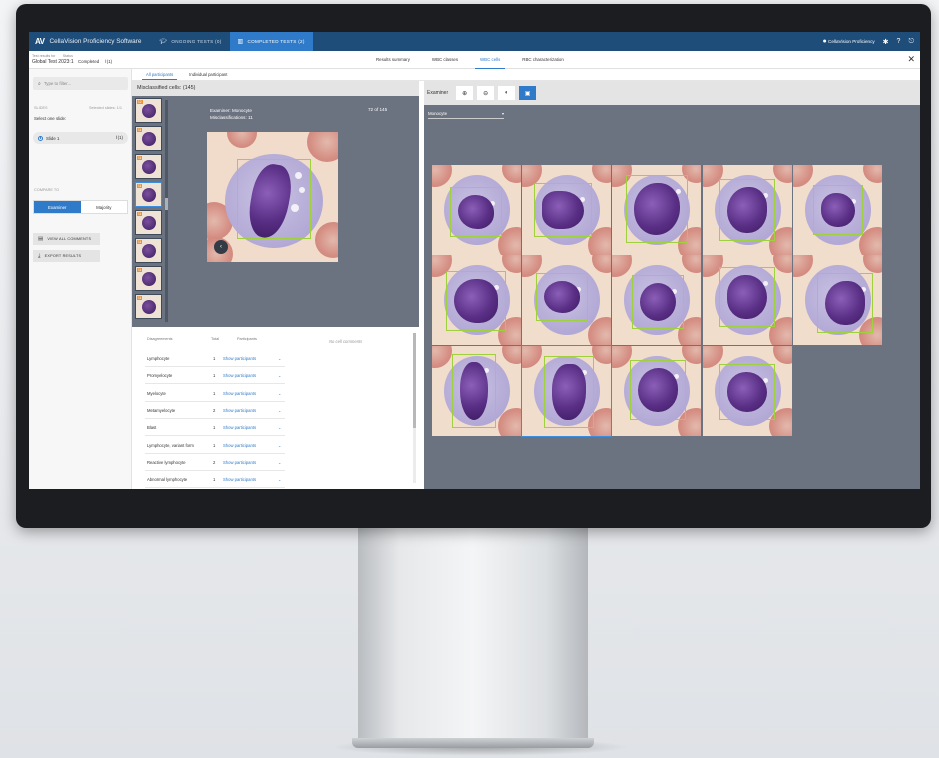  Describe the element at coordinates (80, 138) in the screenshot. I see `slide-option-1: Slide 1 ⌇(1)` at that location.